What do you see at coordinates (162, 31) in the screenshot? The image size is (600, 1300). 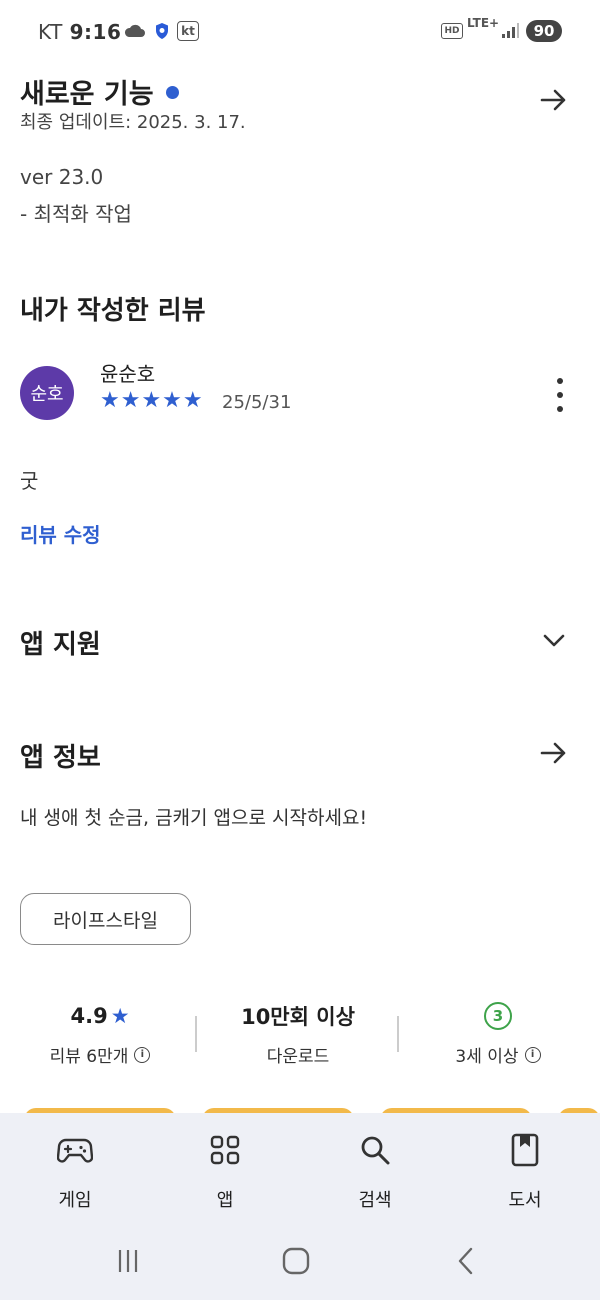 I see `shield-icon` at bounding box center [162, 31].